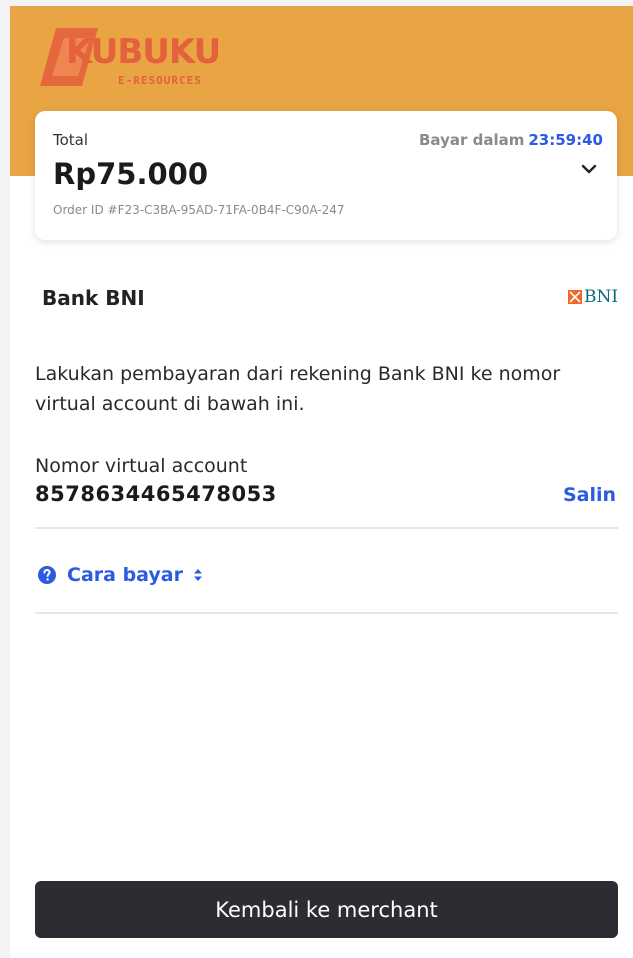  I want to click on back-to-merchant-button: Kembali ke merchant, so click(326, 909).